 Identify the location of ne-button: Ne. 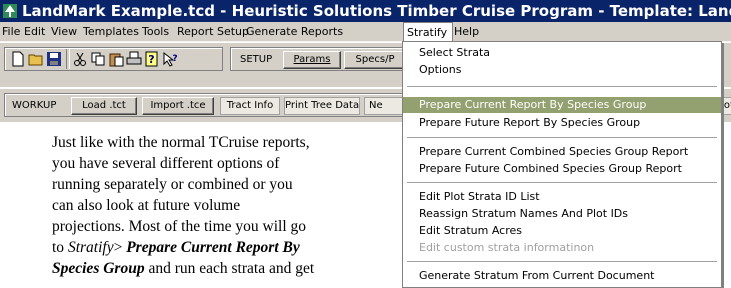
(385, 106).